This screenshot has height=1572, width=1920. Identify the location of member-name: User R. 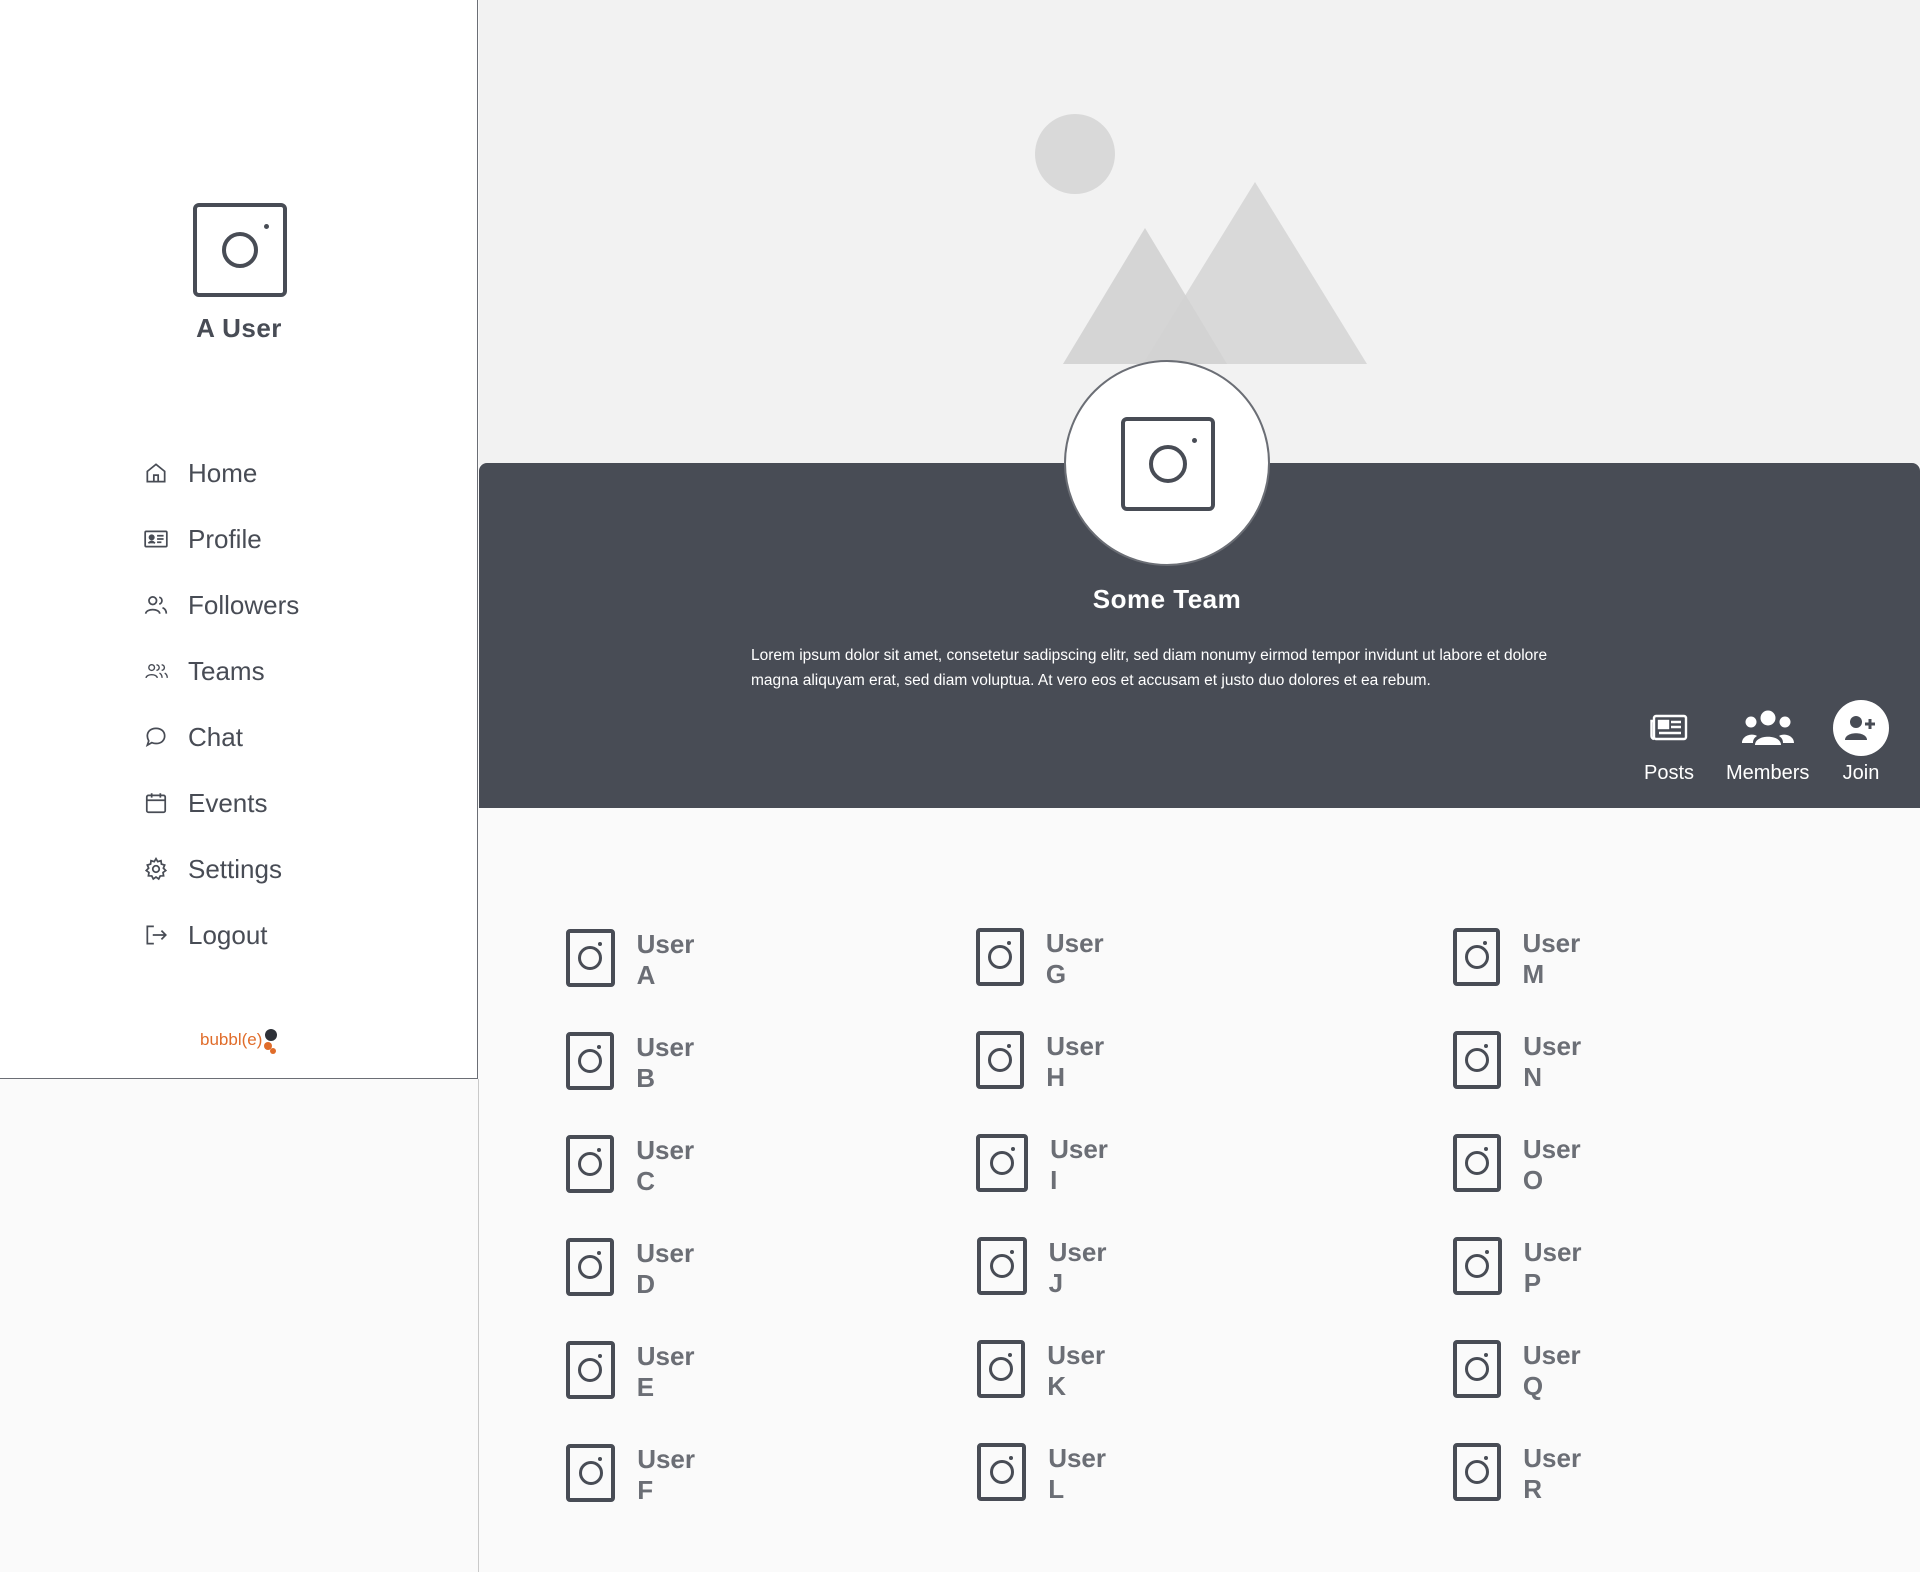
(1552, 1473).